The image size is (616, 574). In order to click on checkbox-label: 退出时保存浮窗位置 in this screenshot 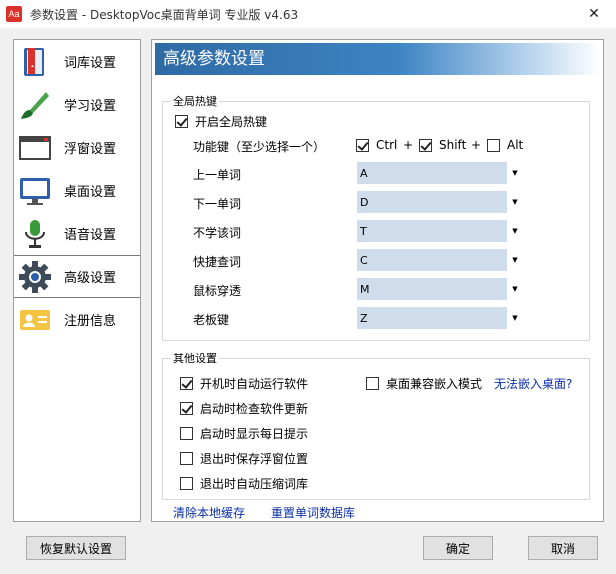, I will do `click(254, 459)`.